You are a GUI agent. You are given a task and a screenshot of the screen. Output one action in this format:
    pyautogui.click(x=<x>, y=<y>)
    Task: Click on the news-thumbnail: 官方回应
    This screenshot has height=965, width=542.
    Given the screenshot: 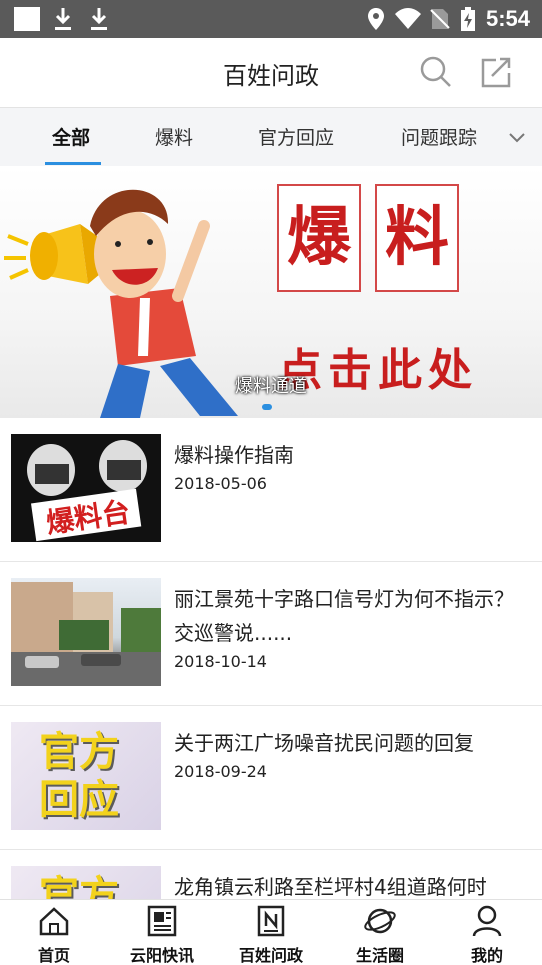 What is the action you would take?
    pyautogui.click(x=86, y=776)
    